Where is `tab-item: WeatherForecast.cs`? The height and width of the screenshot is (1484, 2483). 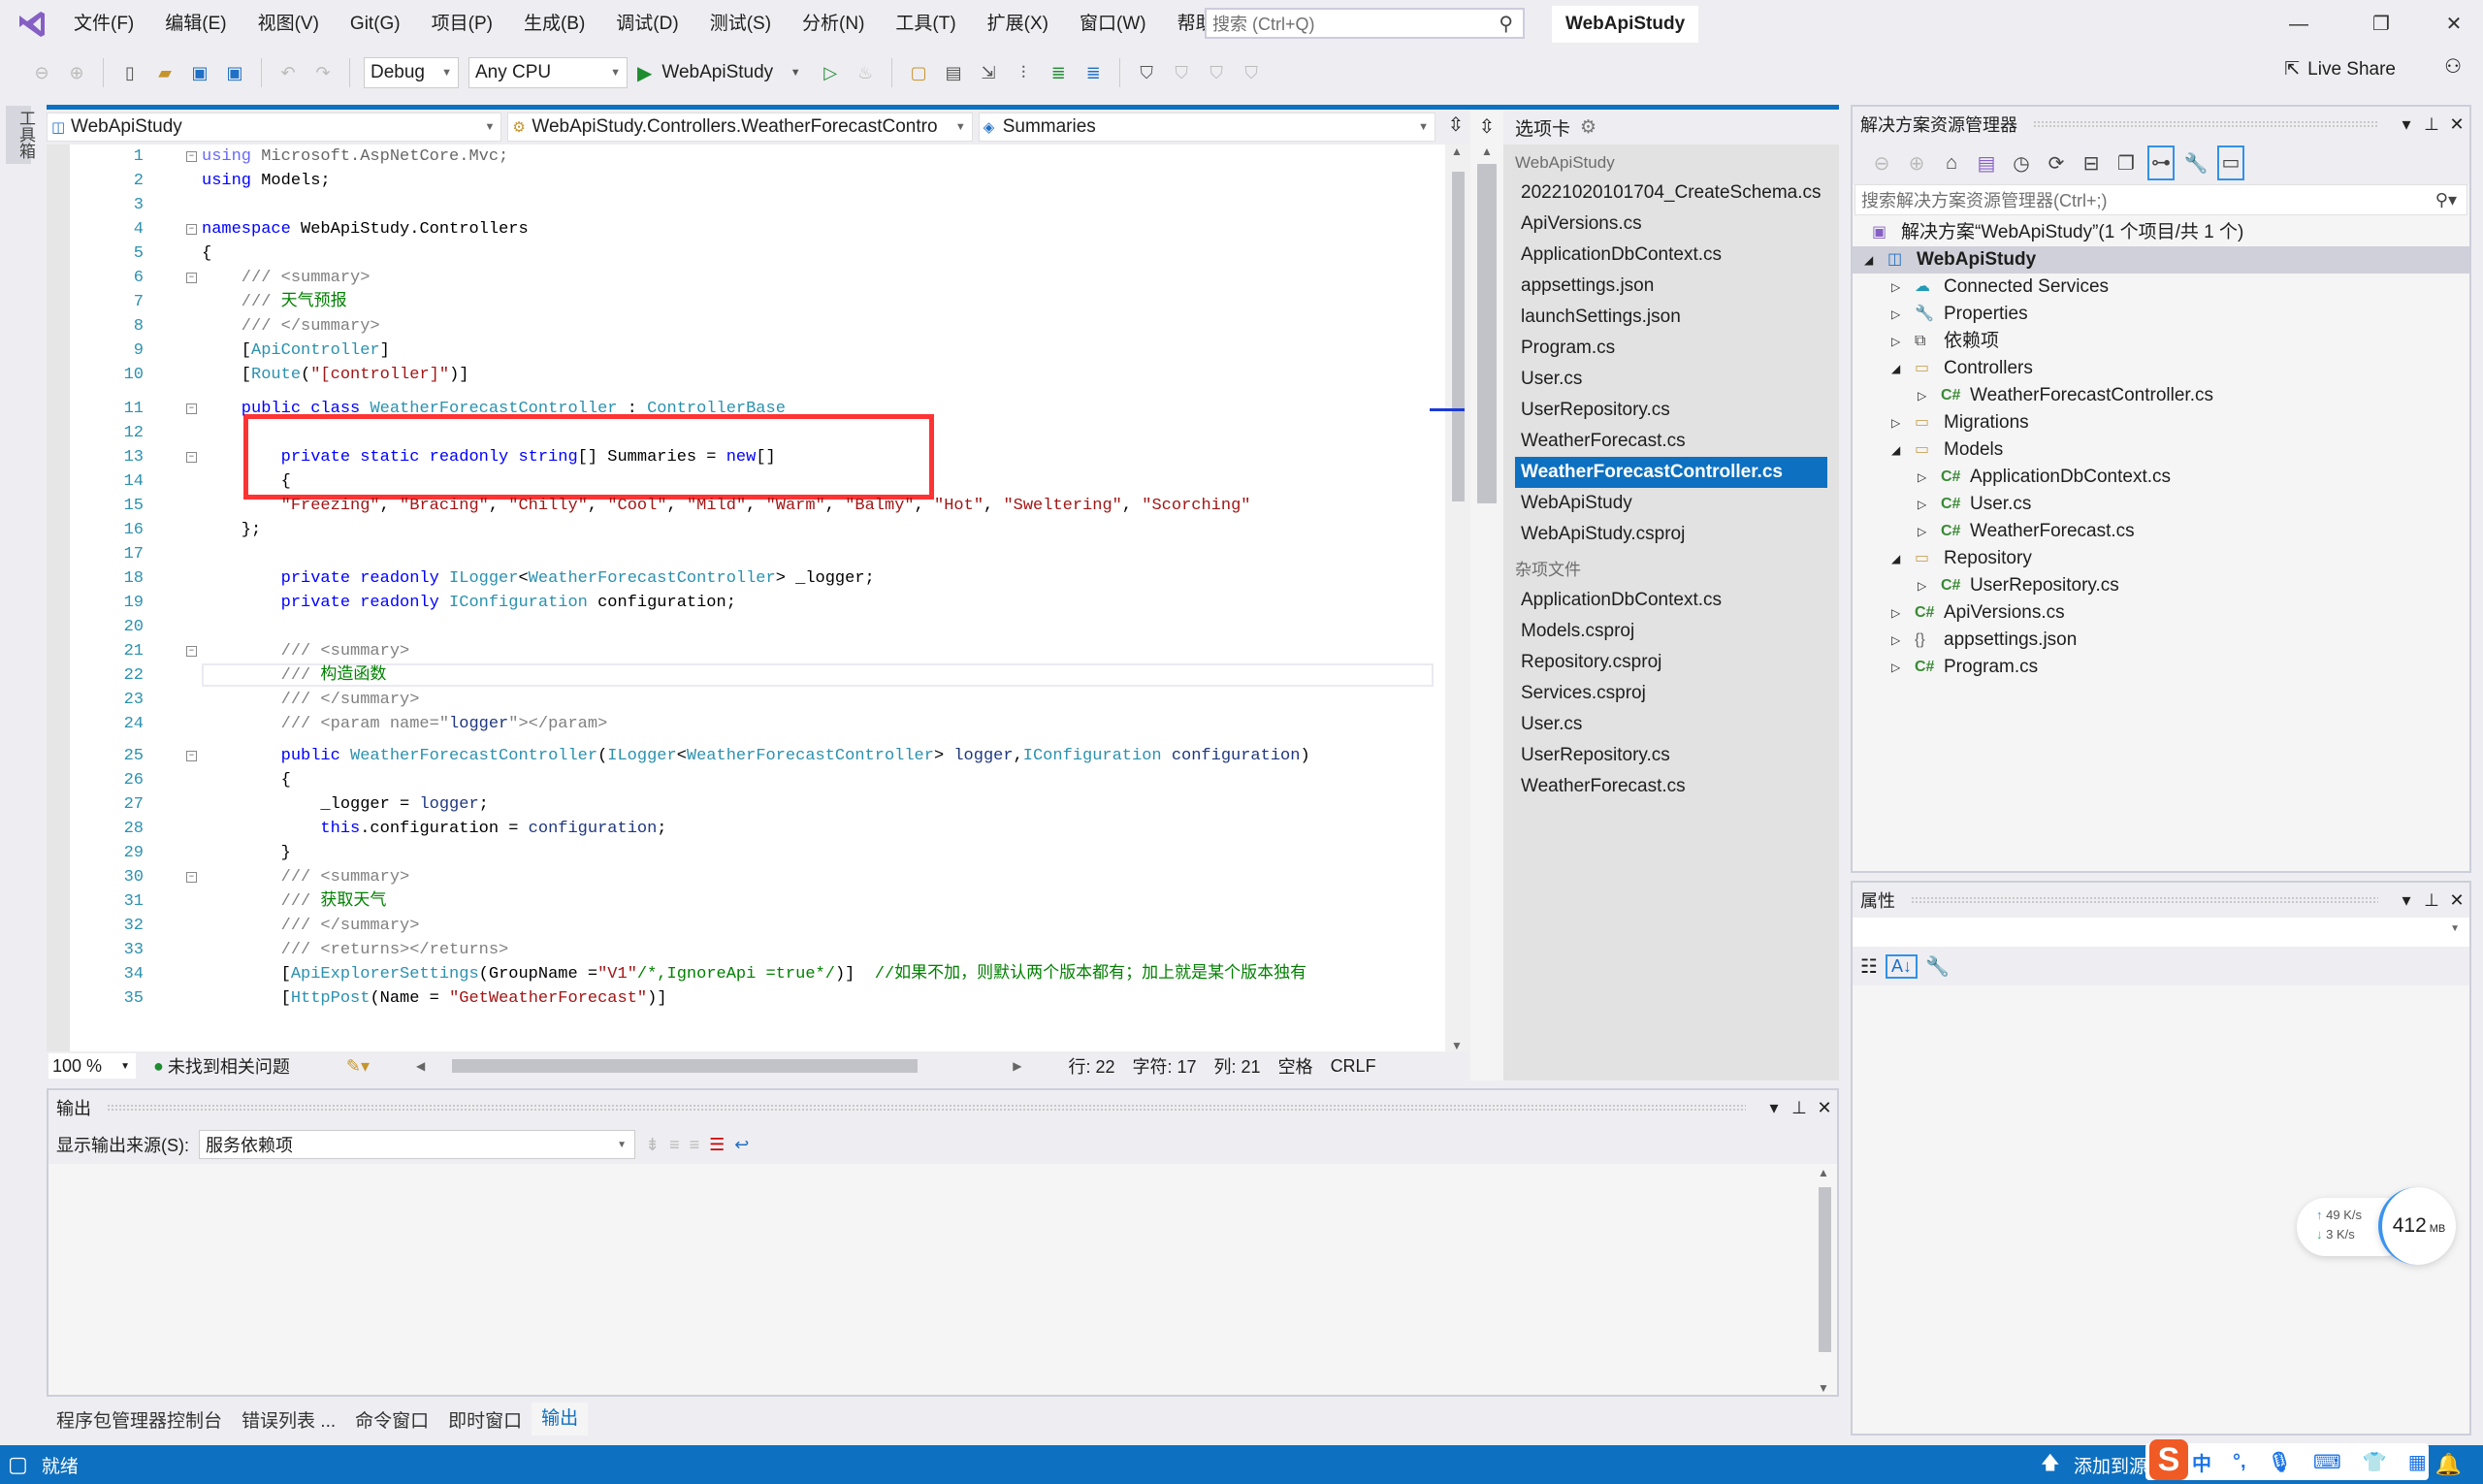 tab-item: WeatherForecast.cs is located at coordinates (1671, 441).